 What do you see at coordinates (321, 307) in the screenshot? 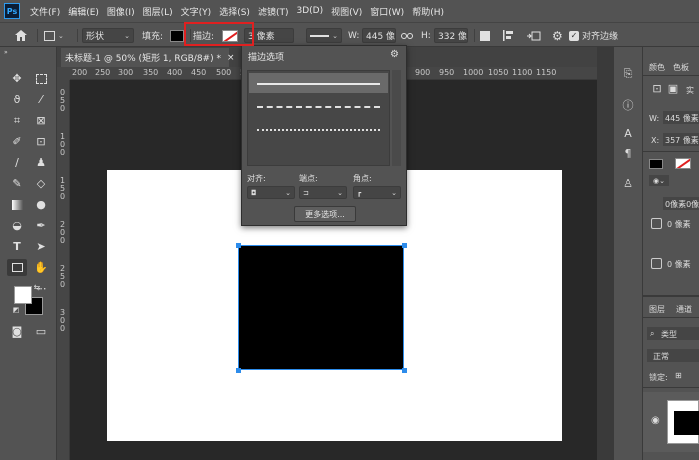
I see `rectangle-shape-layer` at bounding box center [321, 307].